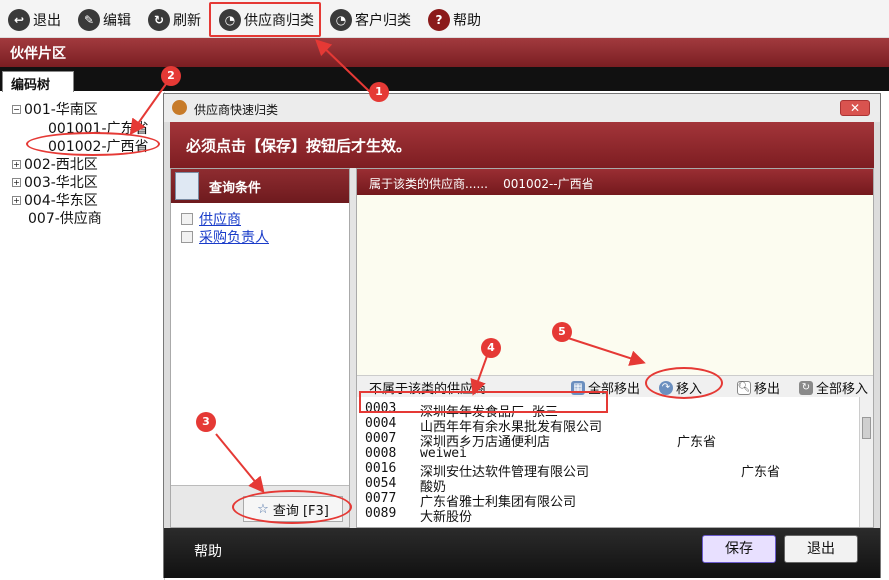  What do you see at coordinates (379, 92) in the screenshot?
I see `annotation-badge-1: 1` at bounding box center [379, 92].